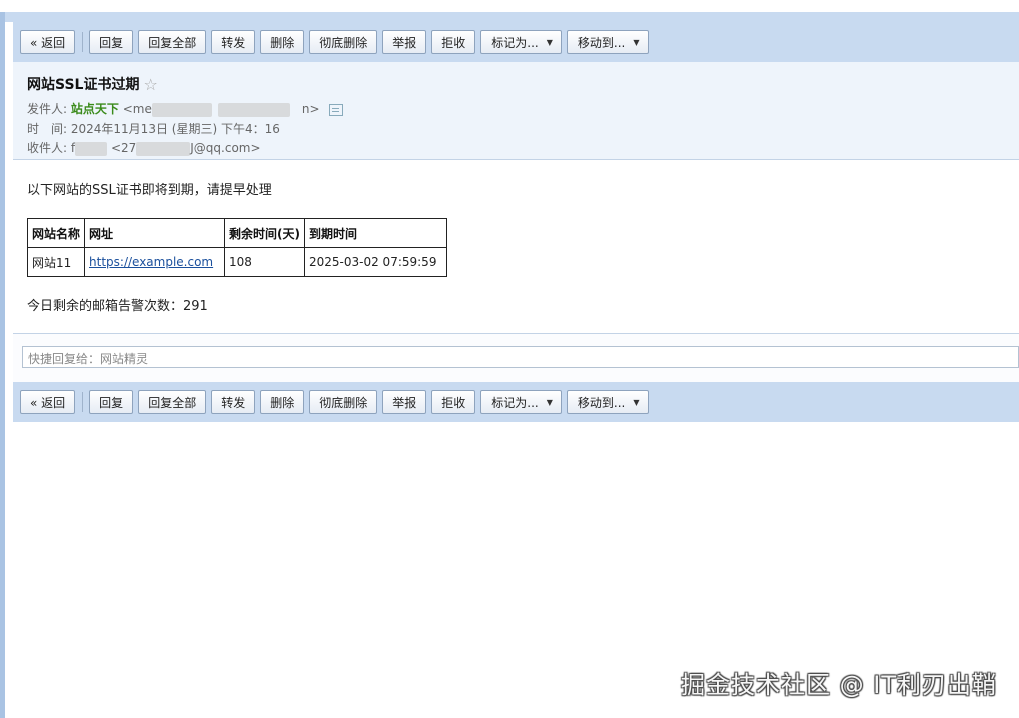 The image size is (1019, 718). I want to click on recipient-address-end: J@qq.com>, so click(225, 148).